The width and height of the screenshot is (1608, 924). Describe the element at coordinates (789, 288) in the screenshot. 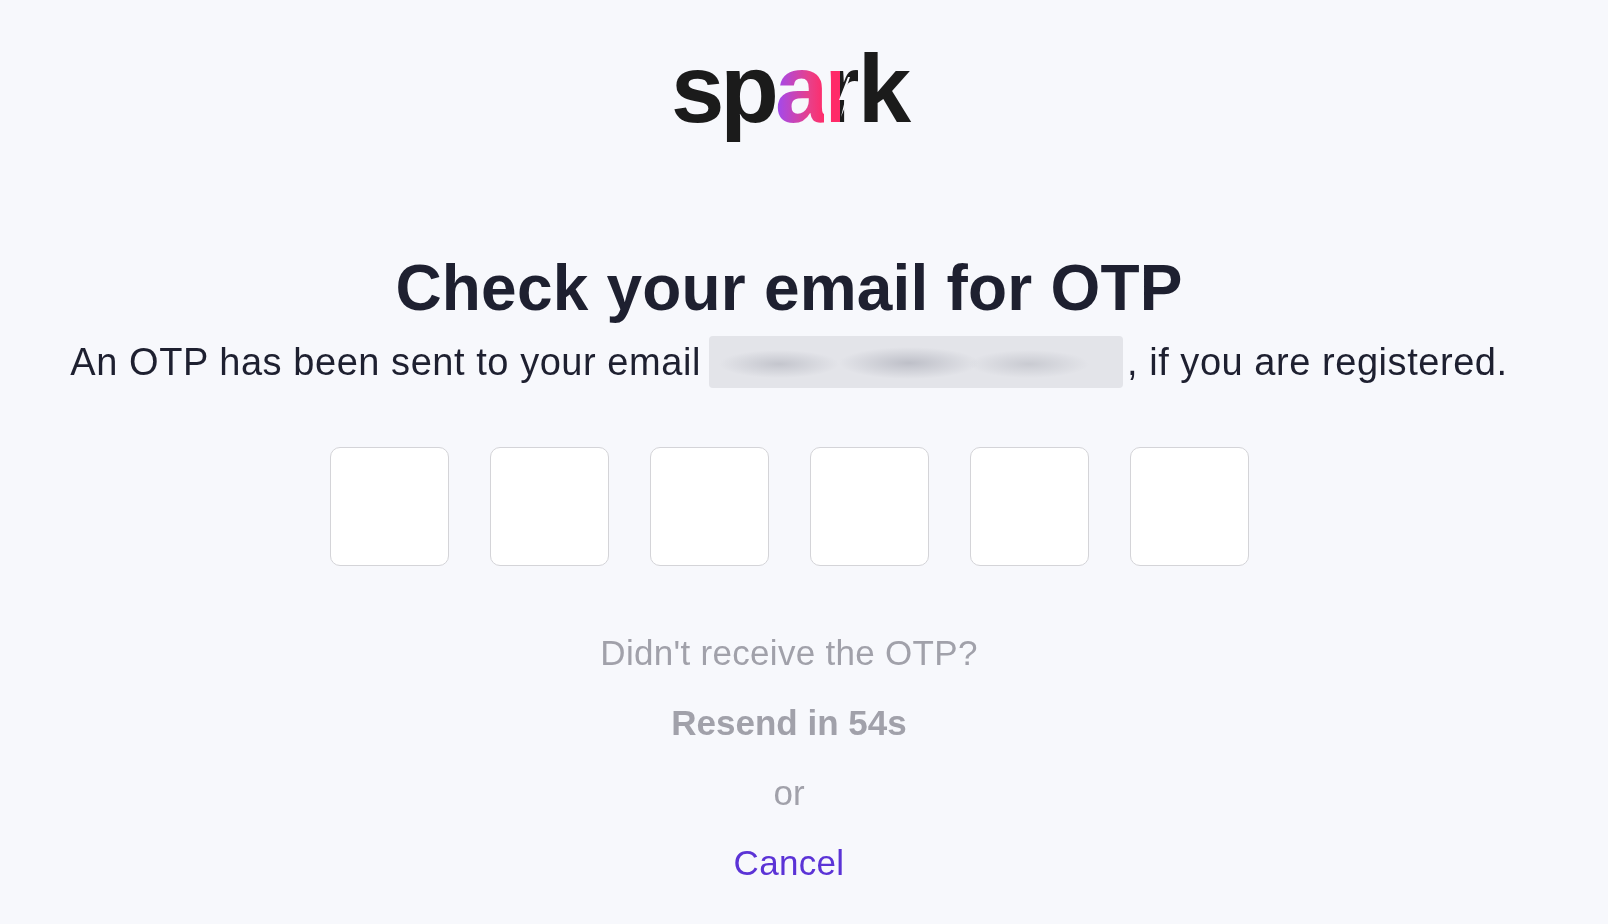

I see `page-heading: Check your email for OTP` at that location.